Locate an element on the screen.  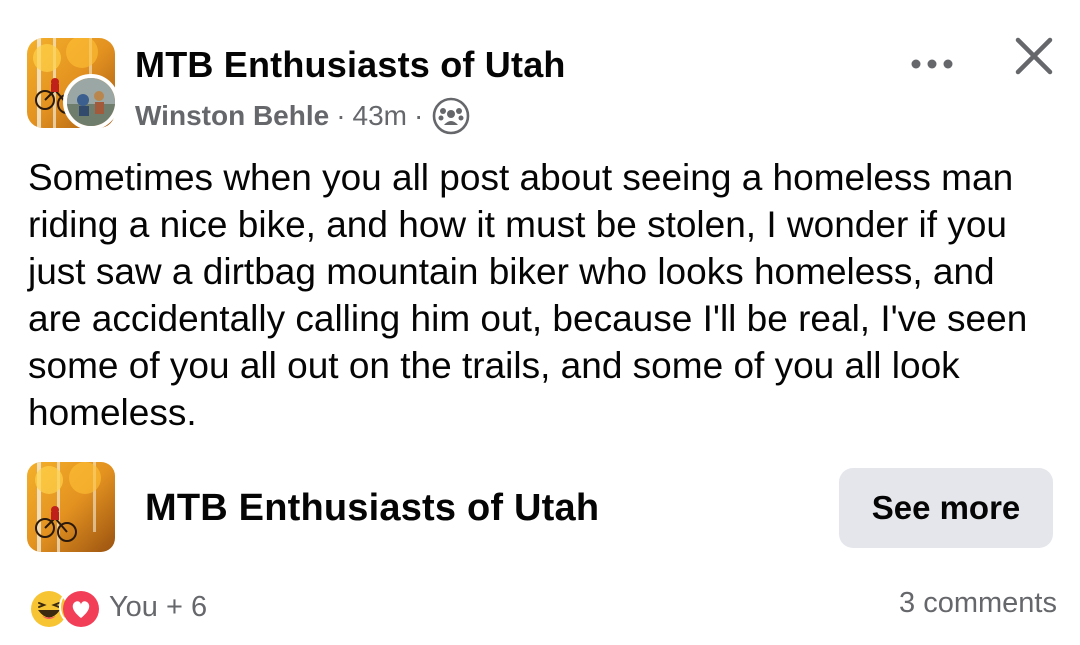
group-members-icon is located at coordinates (451, 116).